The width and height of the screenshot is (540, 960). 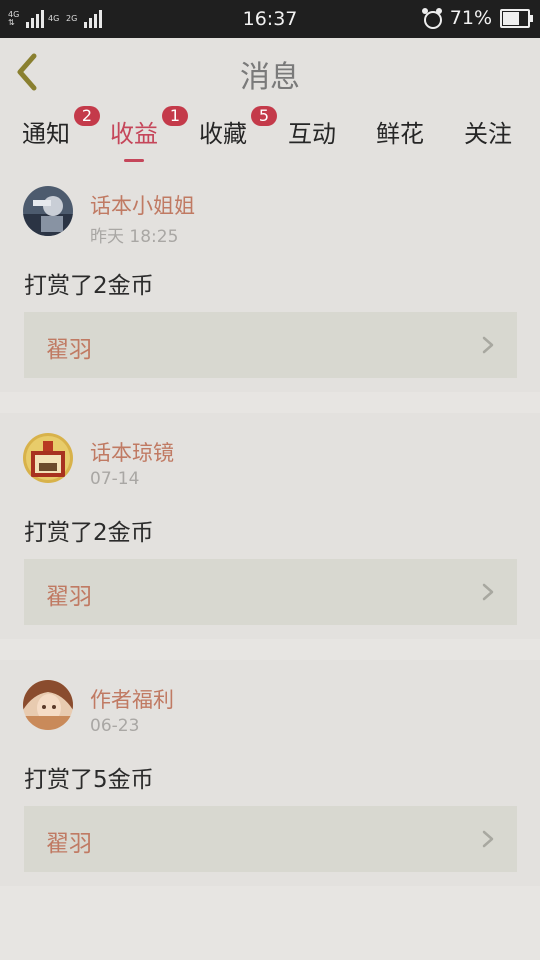 What do you see at coordinates (134, 237) in the screenshot?
I see `message-time: 昨天 18:25` at bounding box center [134, 237].